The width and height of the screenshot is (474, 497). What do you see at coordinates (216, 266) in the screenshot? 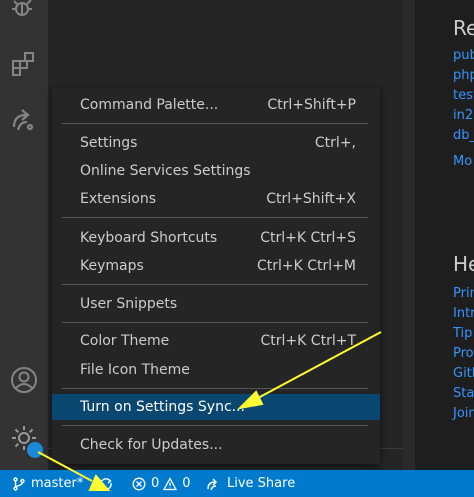
I see `menu-item-keymaps: Keymaps Ctrl+K Ctrl+M` at bounding box center [216, 266].